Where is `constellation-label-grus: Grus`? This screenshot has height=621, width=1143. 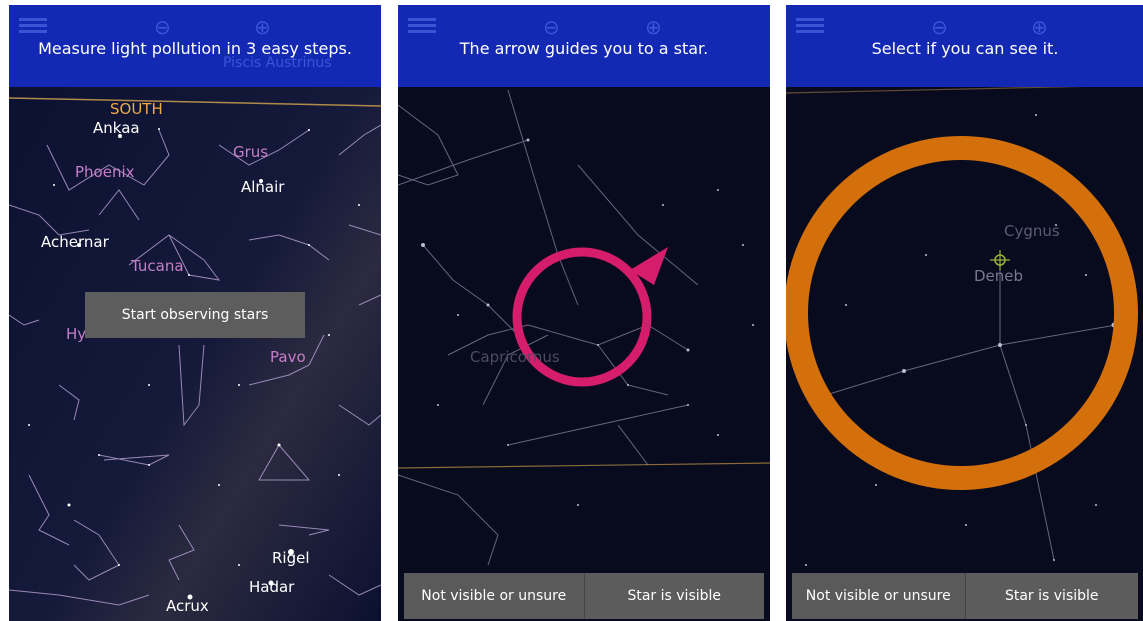 constellation-label-grus: Grus is located at coordinates (250, 152).